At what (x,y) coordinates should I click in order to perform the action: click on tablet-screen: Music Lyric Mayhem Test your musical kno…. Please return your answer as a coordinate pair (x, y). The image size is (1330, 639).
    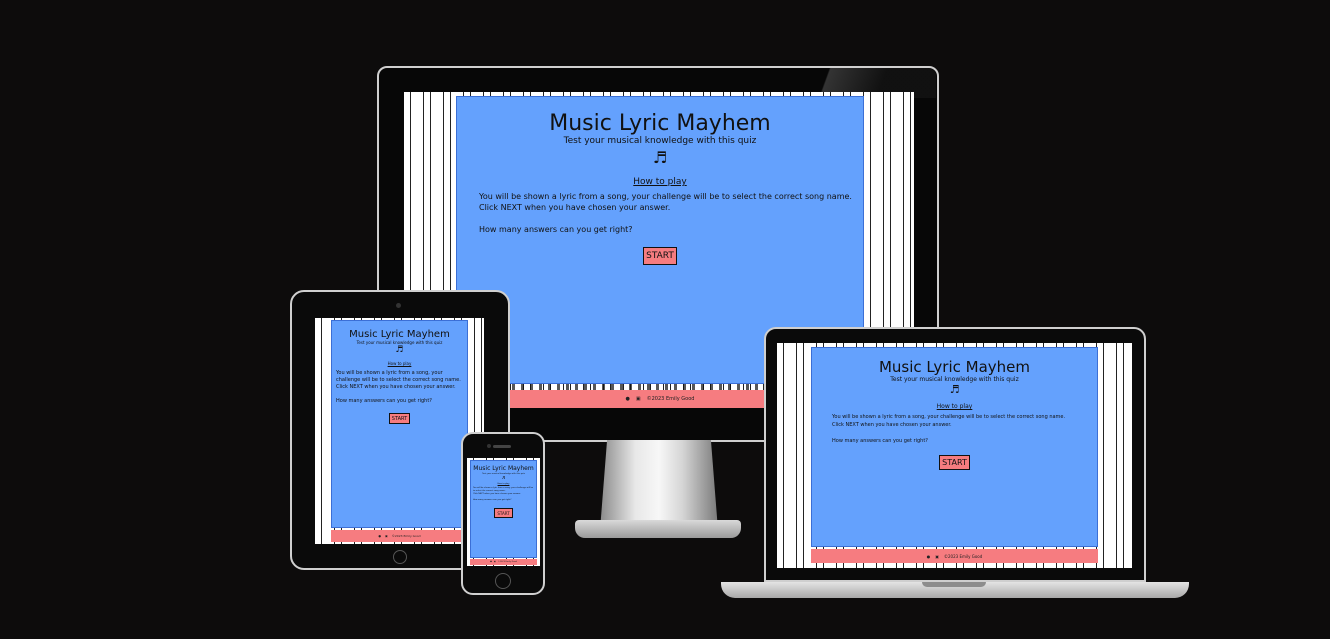
    Looking at the image, I should click on (399, 431).